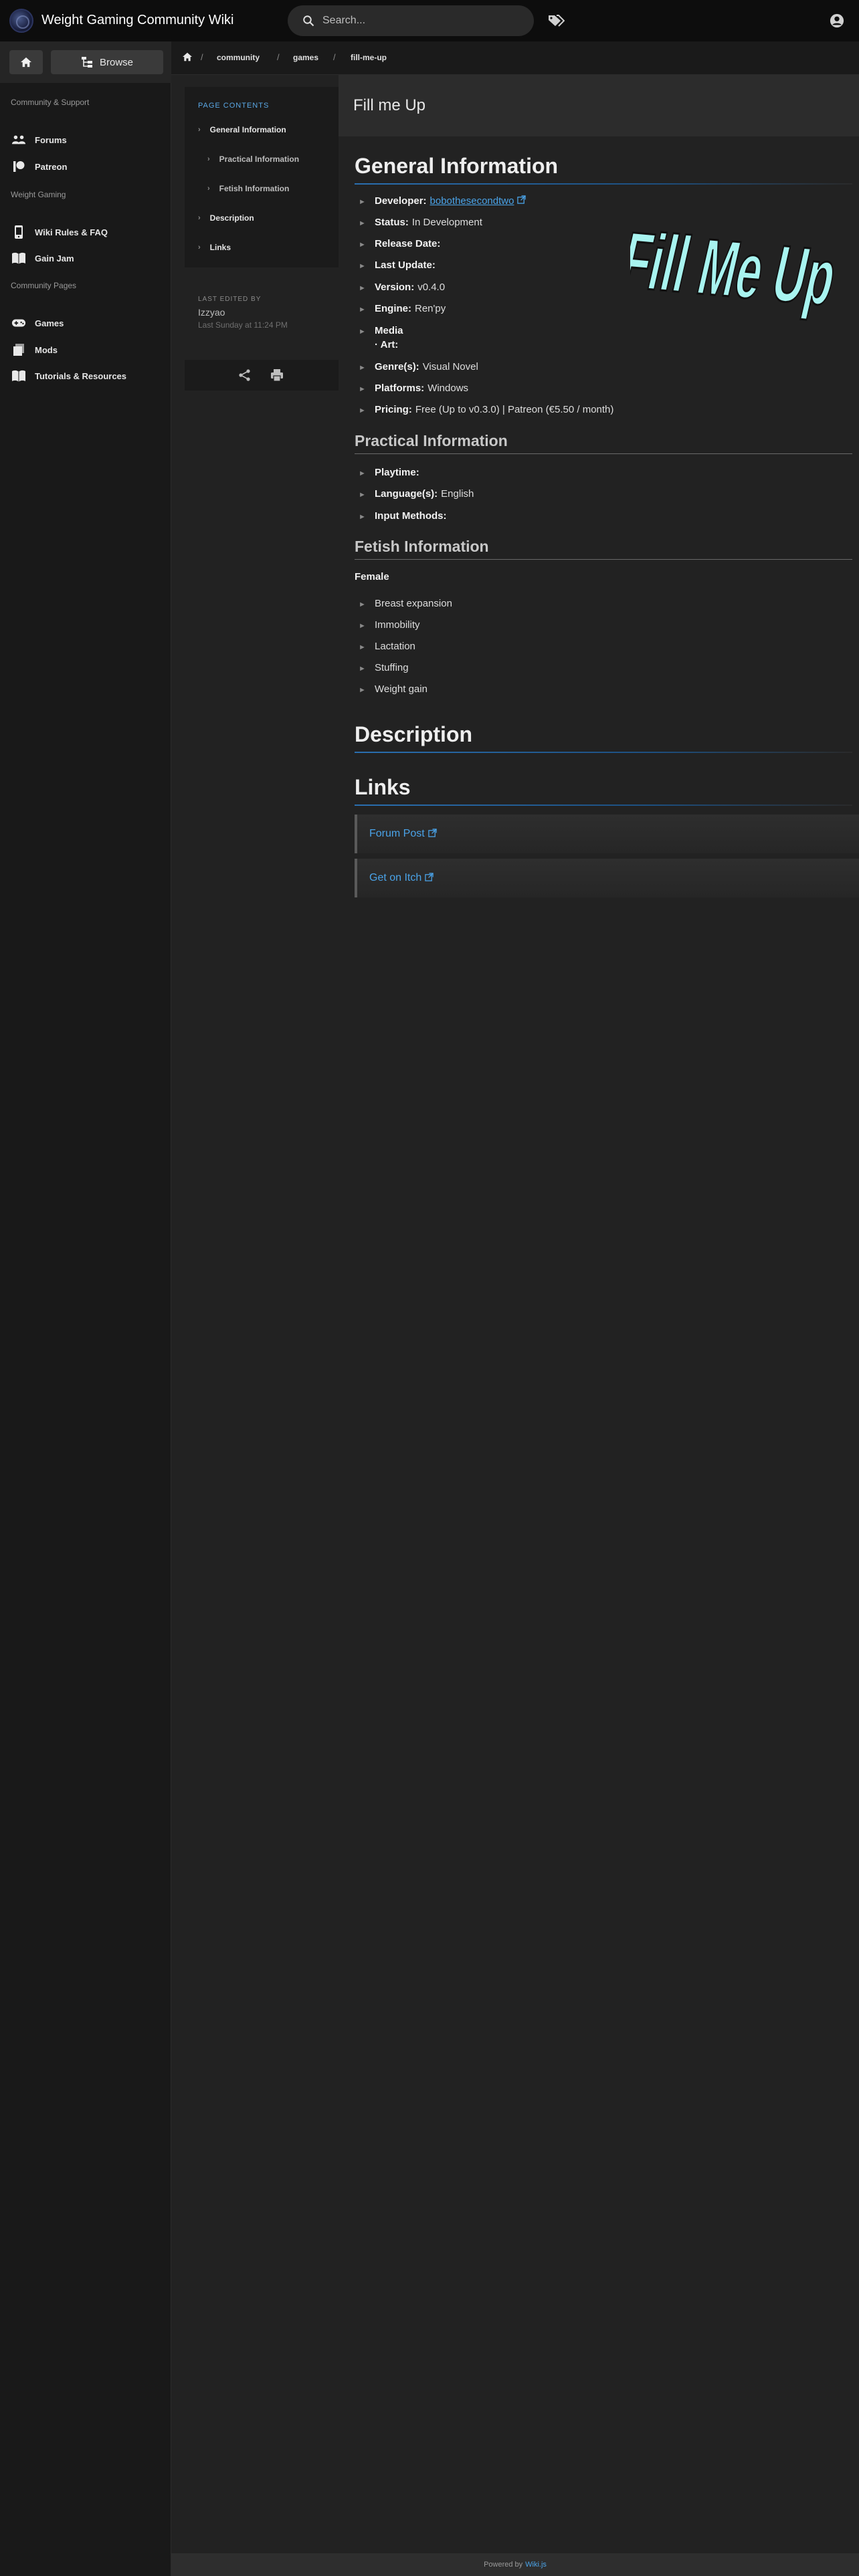 The image size is (859, 2576). What do you see at coordinates (457, 494) in the screenshot?
I see `languages-value: English` at bounding box center [457, 494].